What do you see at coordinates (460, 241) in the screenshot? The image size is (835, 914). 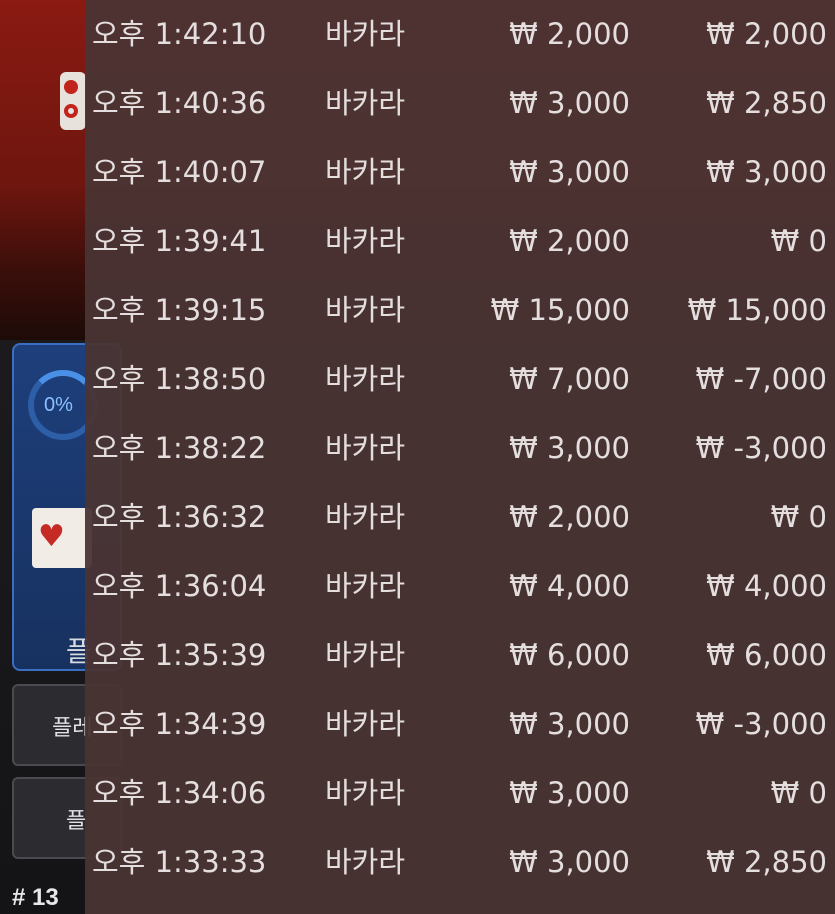 I see `history-row: 오후 1:39:41 바카라 ₩ 2,000 ₩ 0` at bounding box center [460, 241].